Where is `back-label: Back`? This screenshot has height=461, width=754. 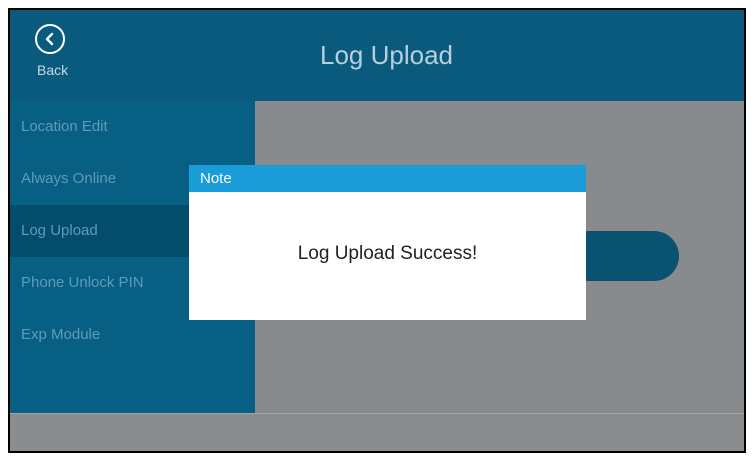 back-label: Back is located at coordinates (53, 70).